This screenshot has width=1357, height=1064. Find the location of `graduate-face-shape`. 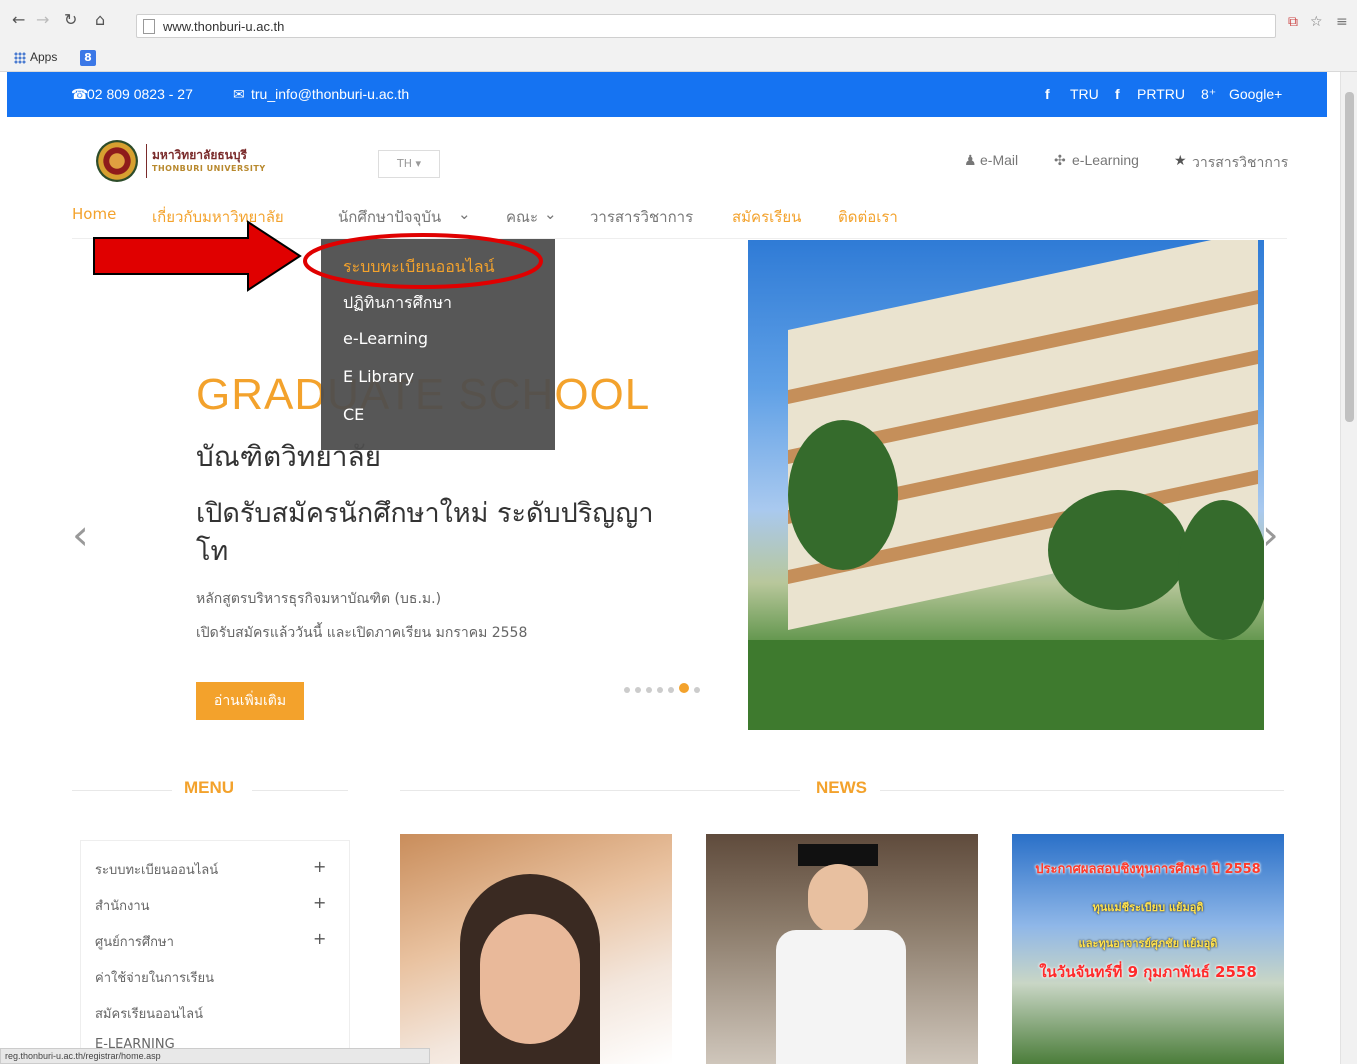

graduate-face-shape is located at coordinates (838, 899).